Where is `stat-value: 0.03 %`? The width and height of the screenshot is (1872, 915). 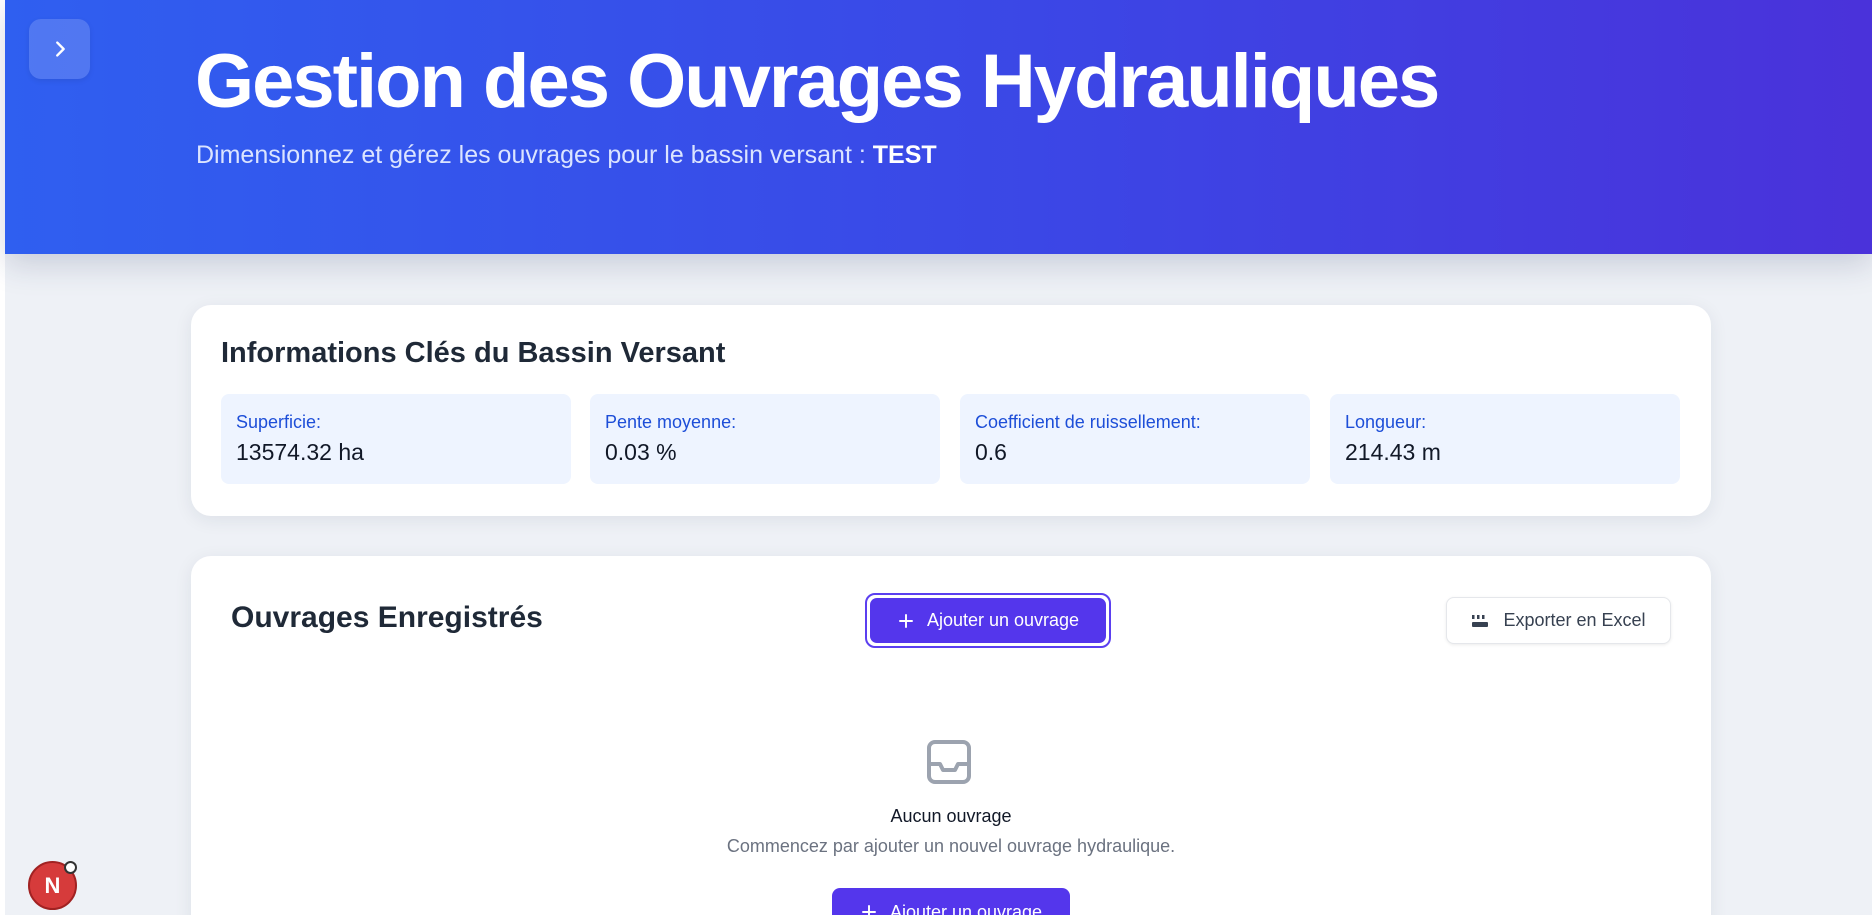
stat-value: 0.03 % is located at coordinates (641, 452).